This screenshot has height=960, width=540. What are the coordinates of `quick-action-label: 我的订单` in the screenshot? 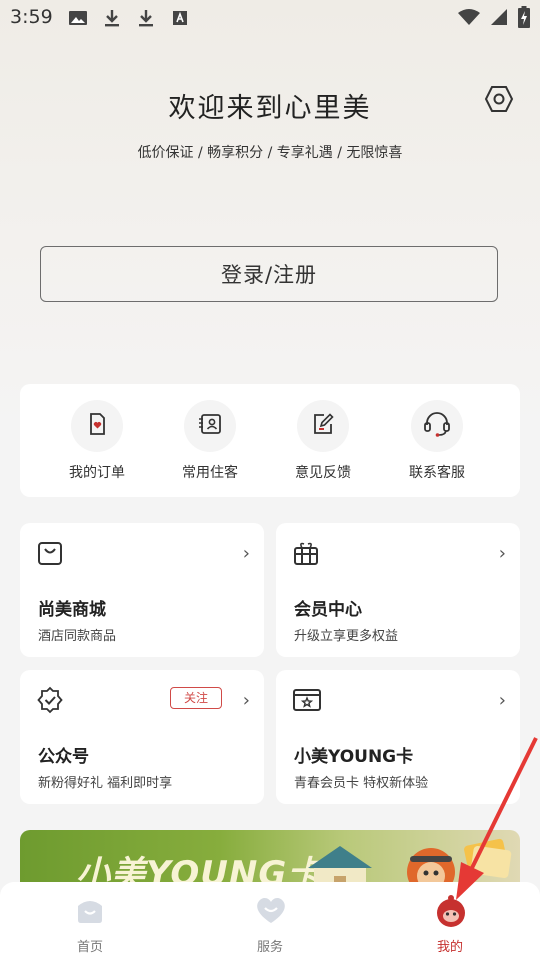 It's located at (97, 473).